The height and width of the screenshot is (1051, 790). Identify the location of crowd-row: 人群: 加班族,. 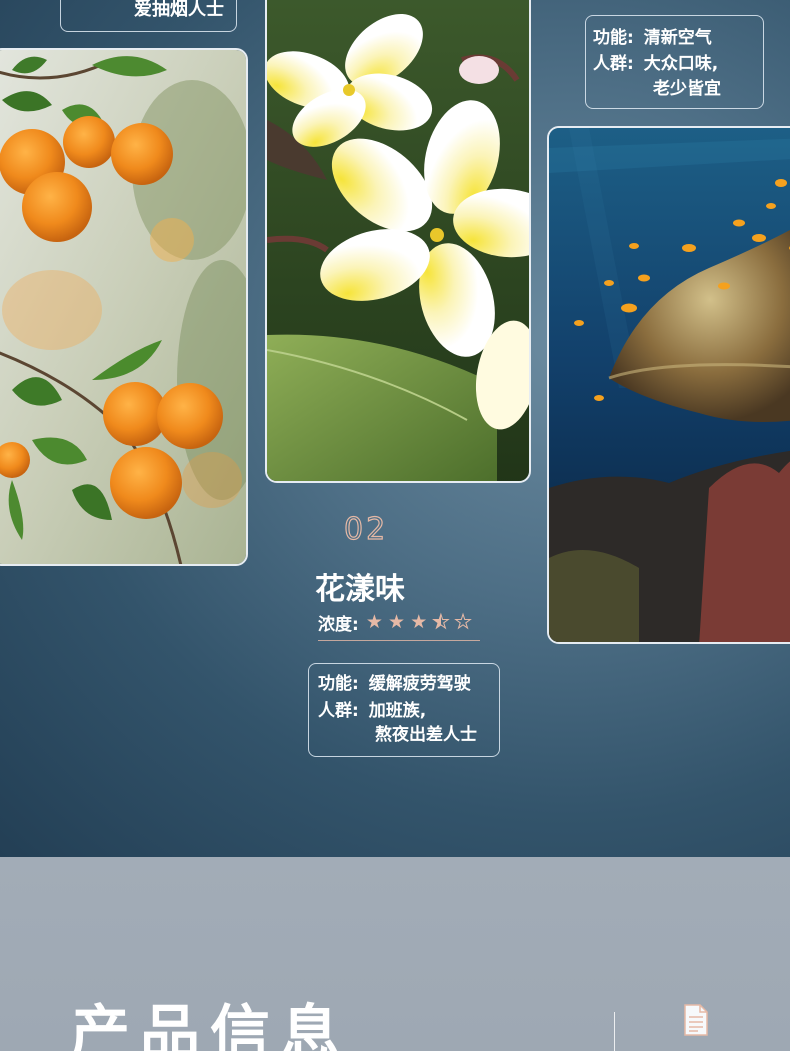
(372, 711).